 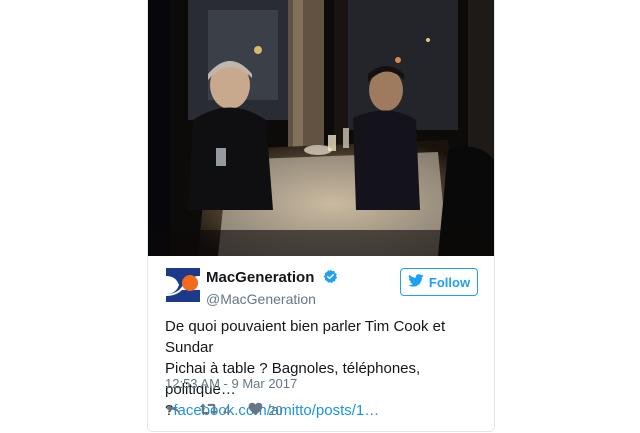 I want to click on twitter-bird-icon, so click(x=416, y=282).